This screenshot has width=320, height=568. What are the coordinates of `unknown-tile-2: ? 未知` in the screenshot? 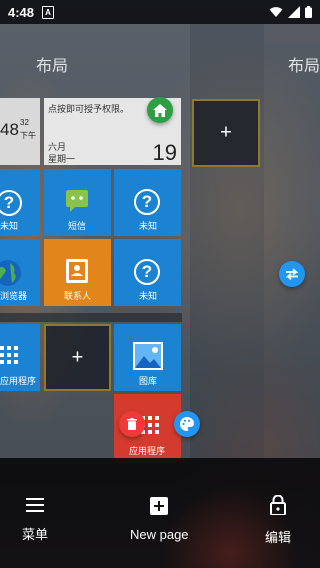 It's located at (147, 202).